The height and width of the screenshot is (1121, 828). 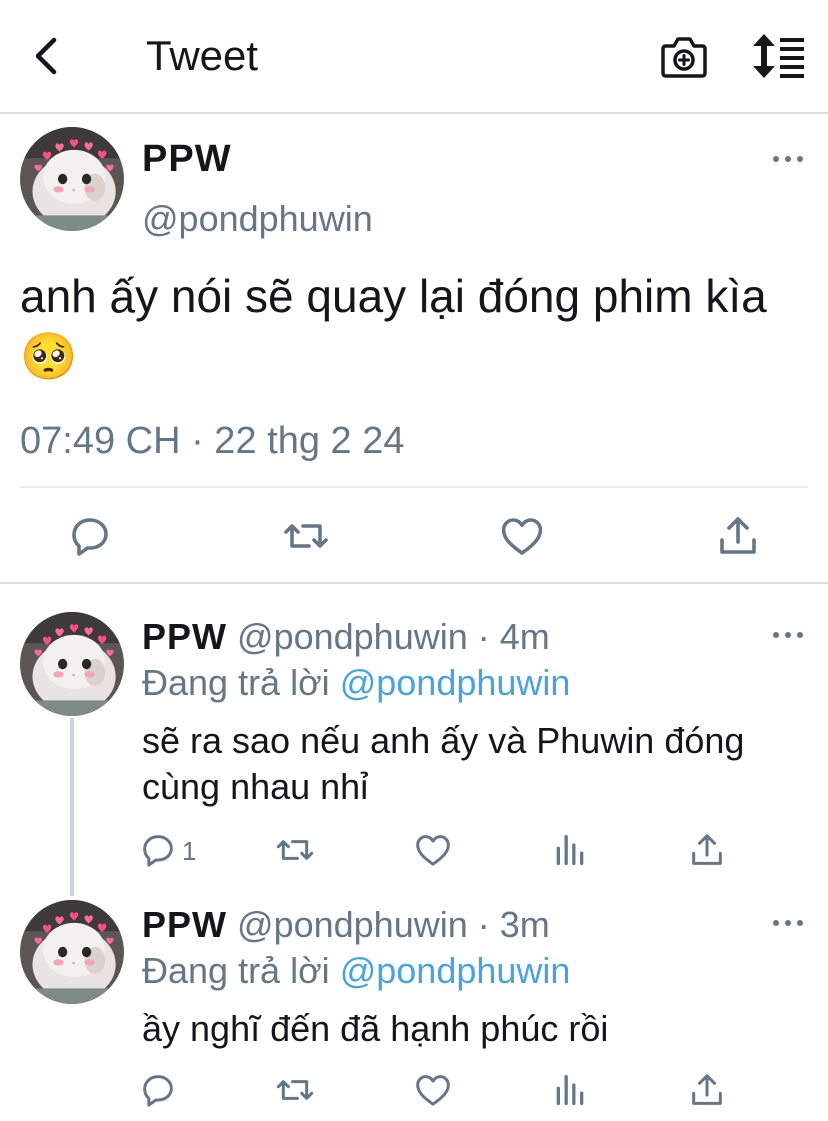 I want to click on sort-icon, so click(x=778, y=56).